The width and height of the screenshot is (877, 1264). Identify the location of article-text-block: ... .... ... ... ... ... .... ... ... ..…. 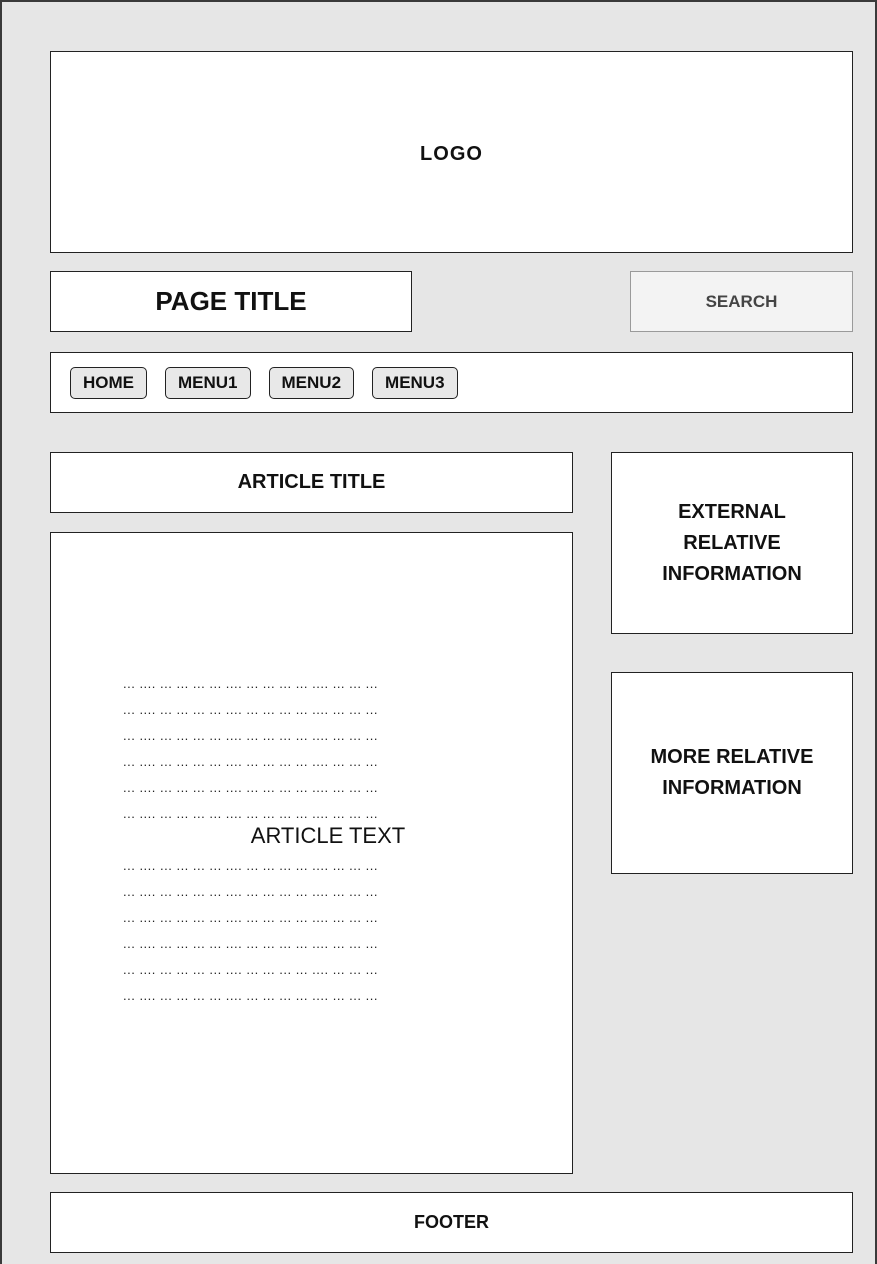
(313, 840).